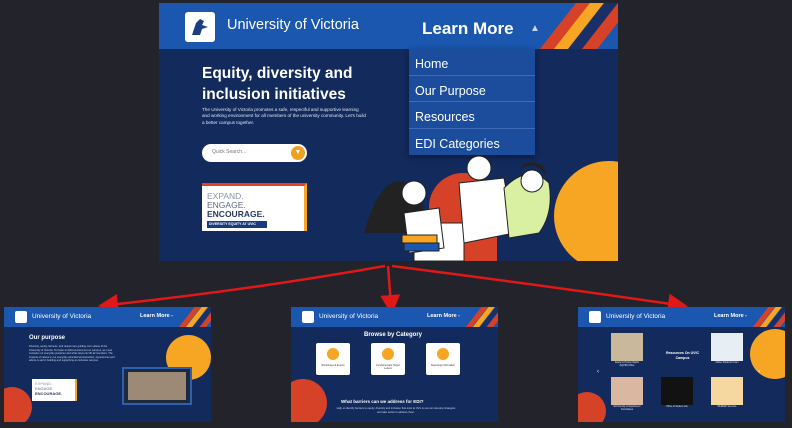 This screenshot has width=792, height=428. I want to click on learn-more-menu: Learn More, so click(468, 29).